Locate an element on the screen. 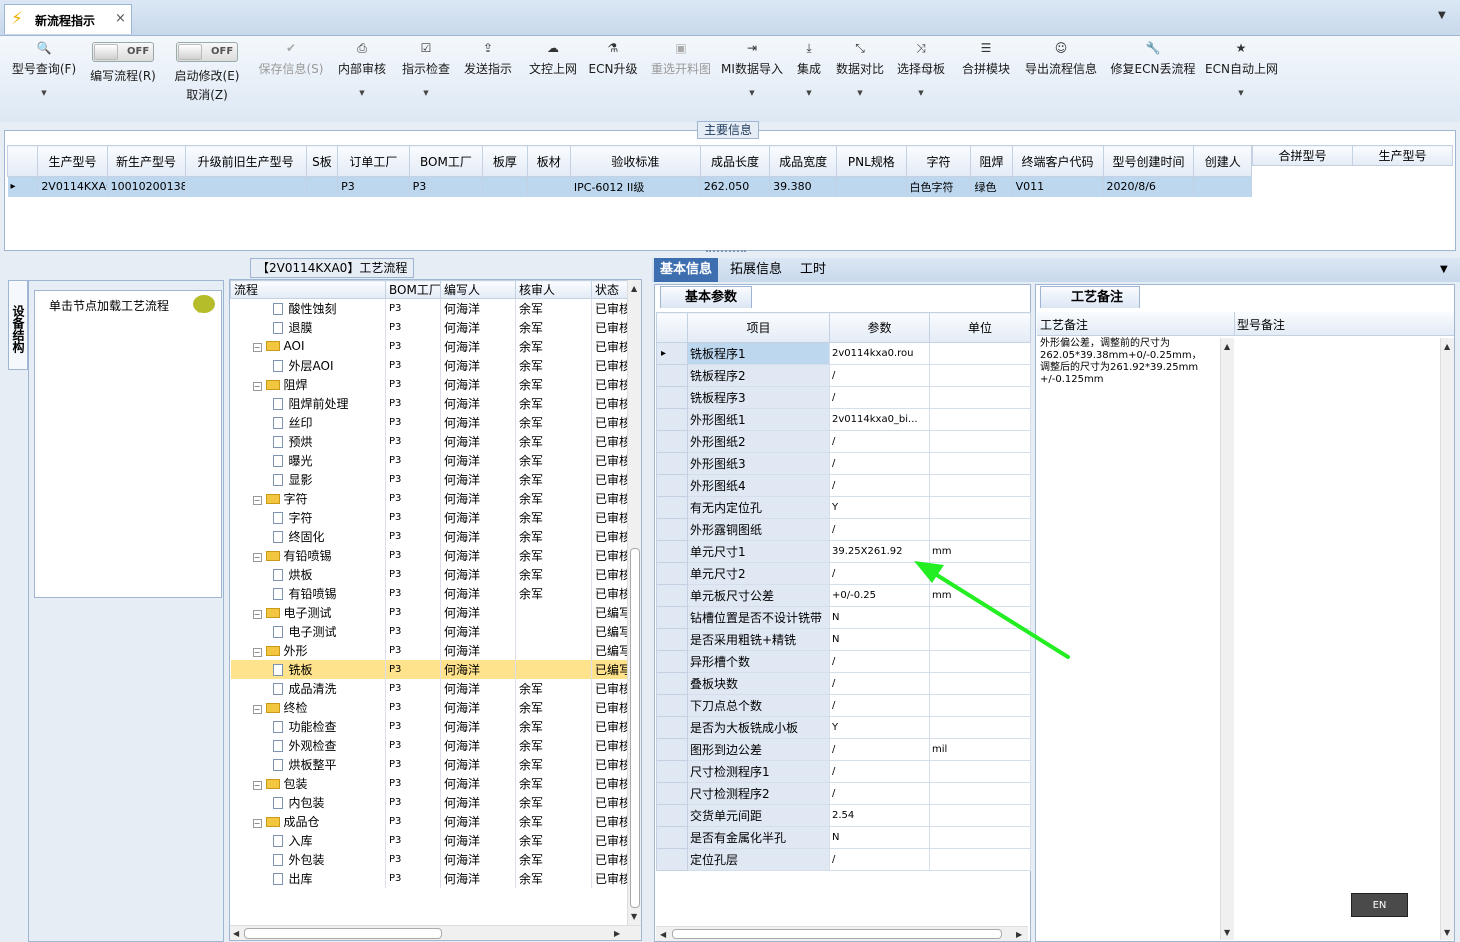  column-header: 订单工厂 is located at coordinates (373, 161).